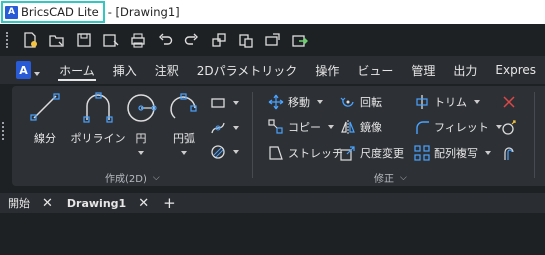 The height and width of the screenshot is (255, 545). What do you see at coordinates (218, 152) in the screenshot?
I see `hatch-icon` at bounding box center [218, 152].